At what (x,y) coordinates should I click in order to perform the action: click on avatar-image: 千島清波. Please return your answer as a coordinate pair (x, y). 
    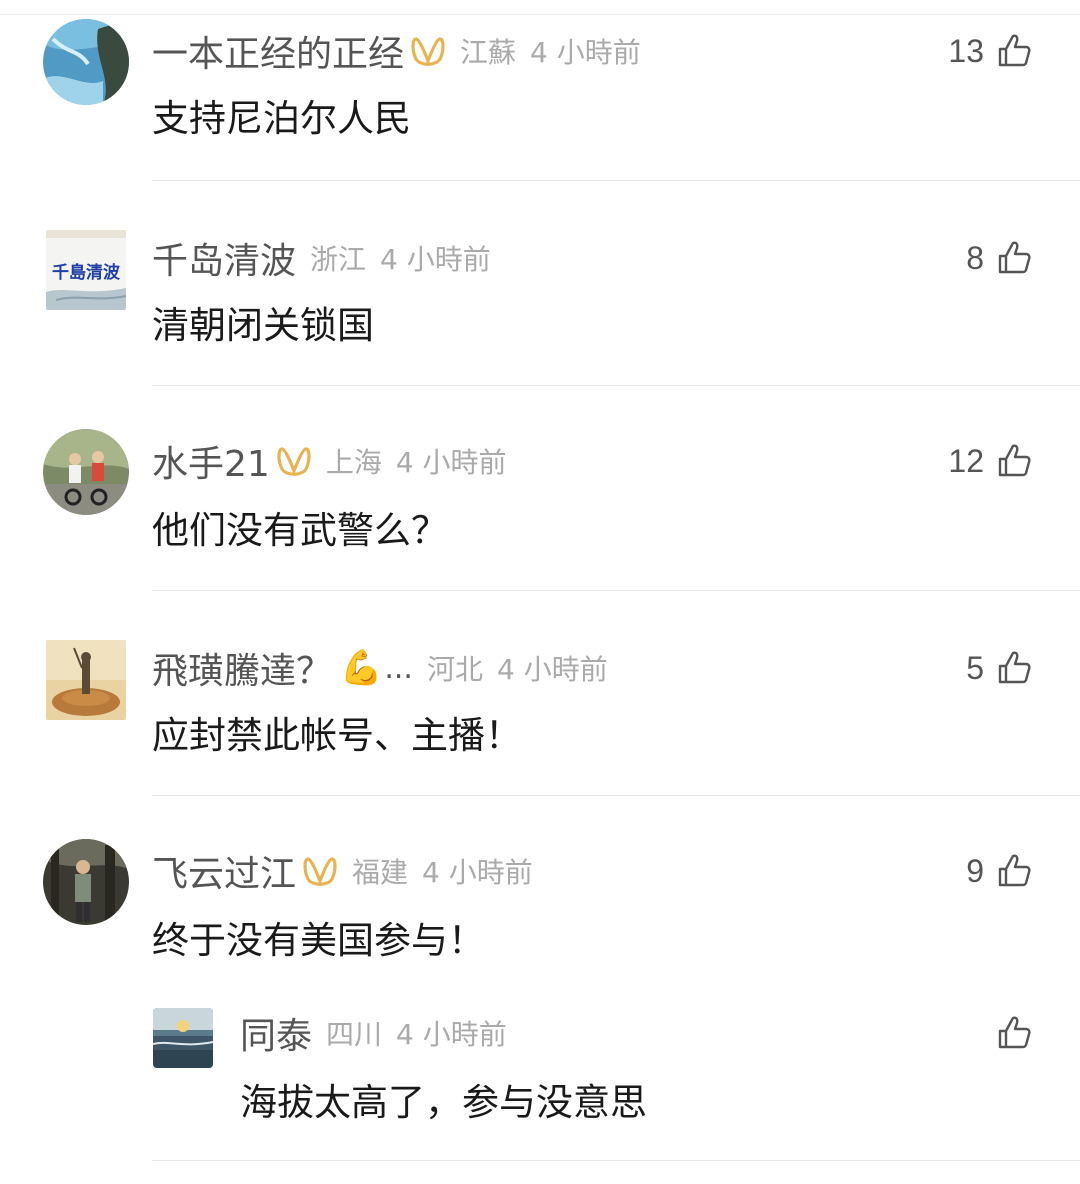
    Looking at the image, I should click on (86, 270).